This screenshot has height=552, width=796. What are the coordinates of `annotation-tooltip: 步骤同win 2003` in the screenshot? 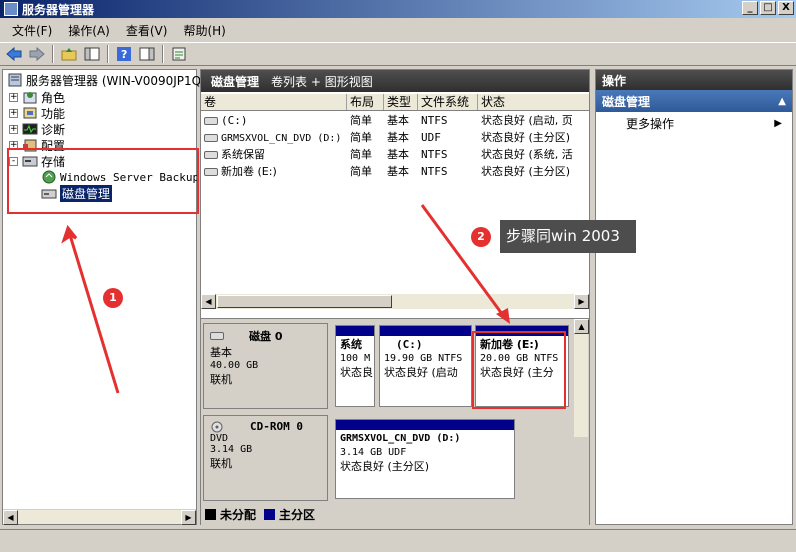 It's located at (568, 236).